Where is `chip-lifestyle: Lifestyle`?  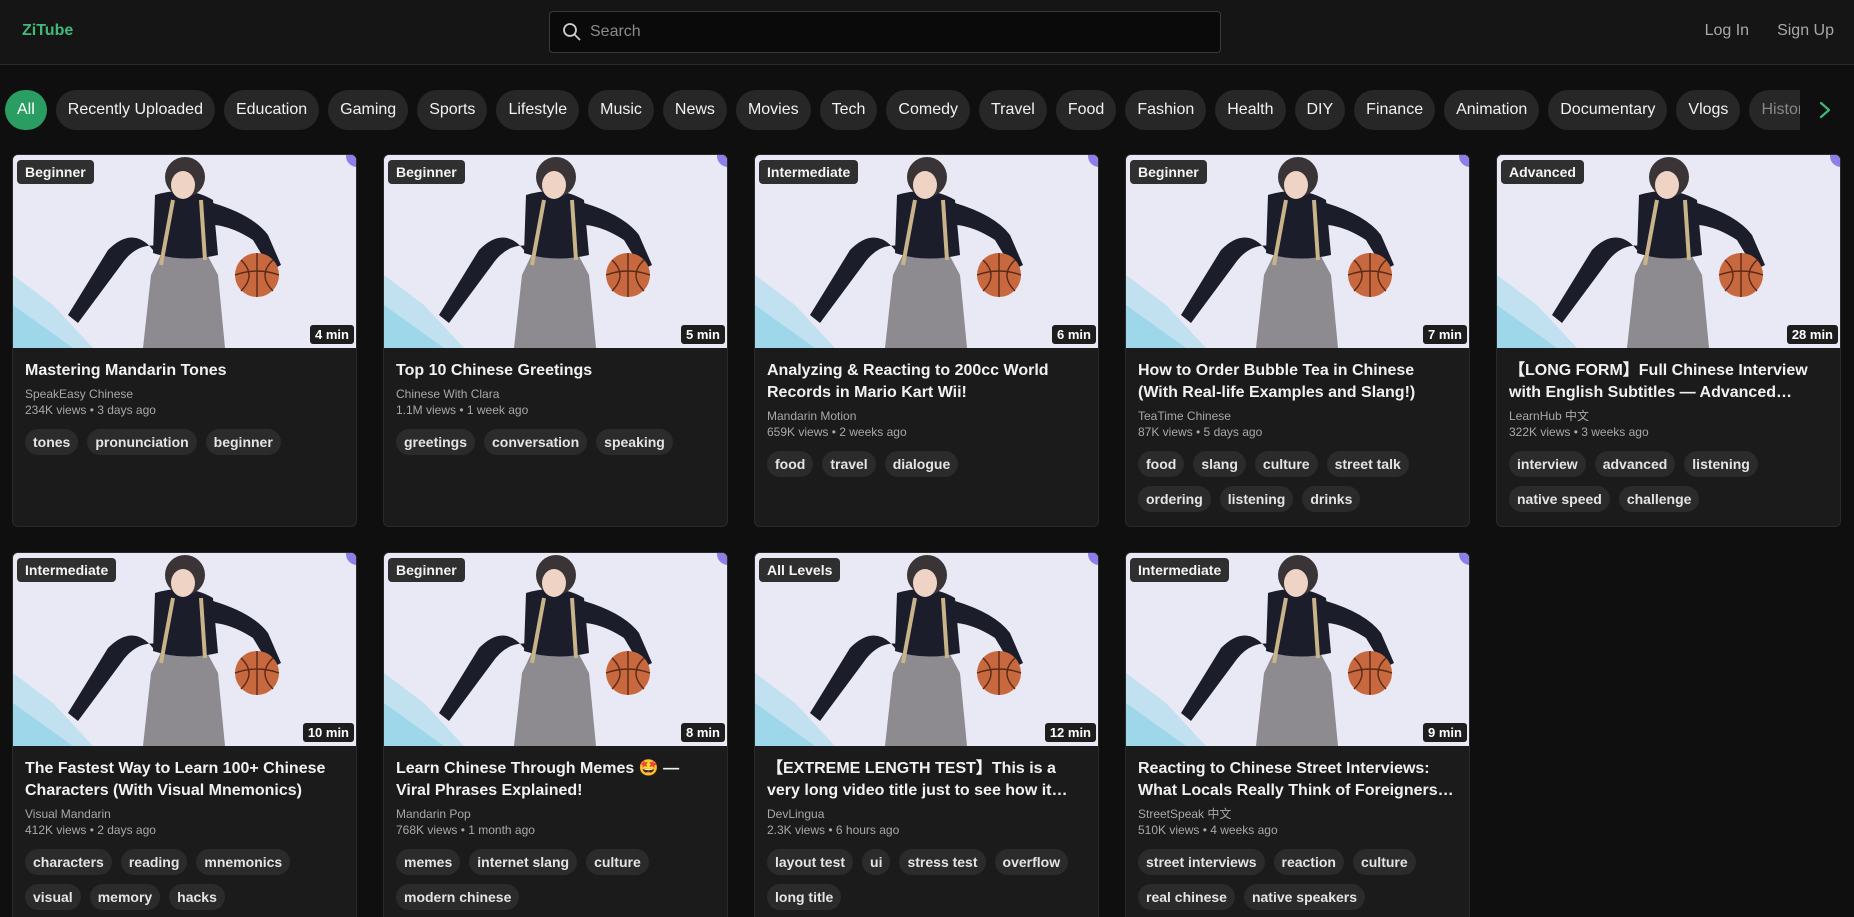
chip-lifestyle: Lifestyle is located at coordinates (538, 110).